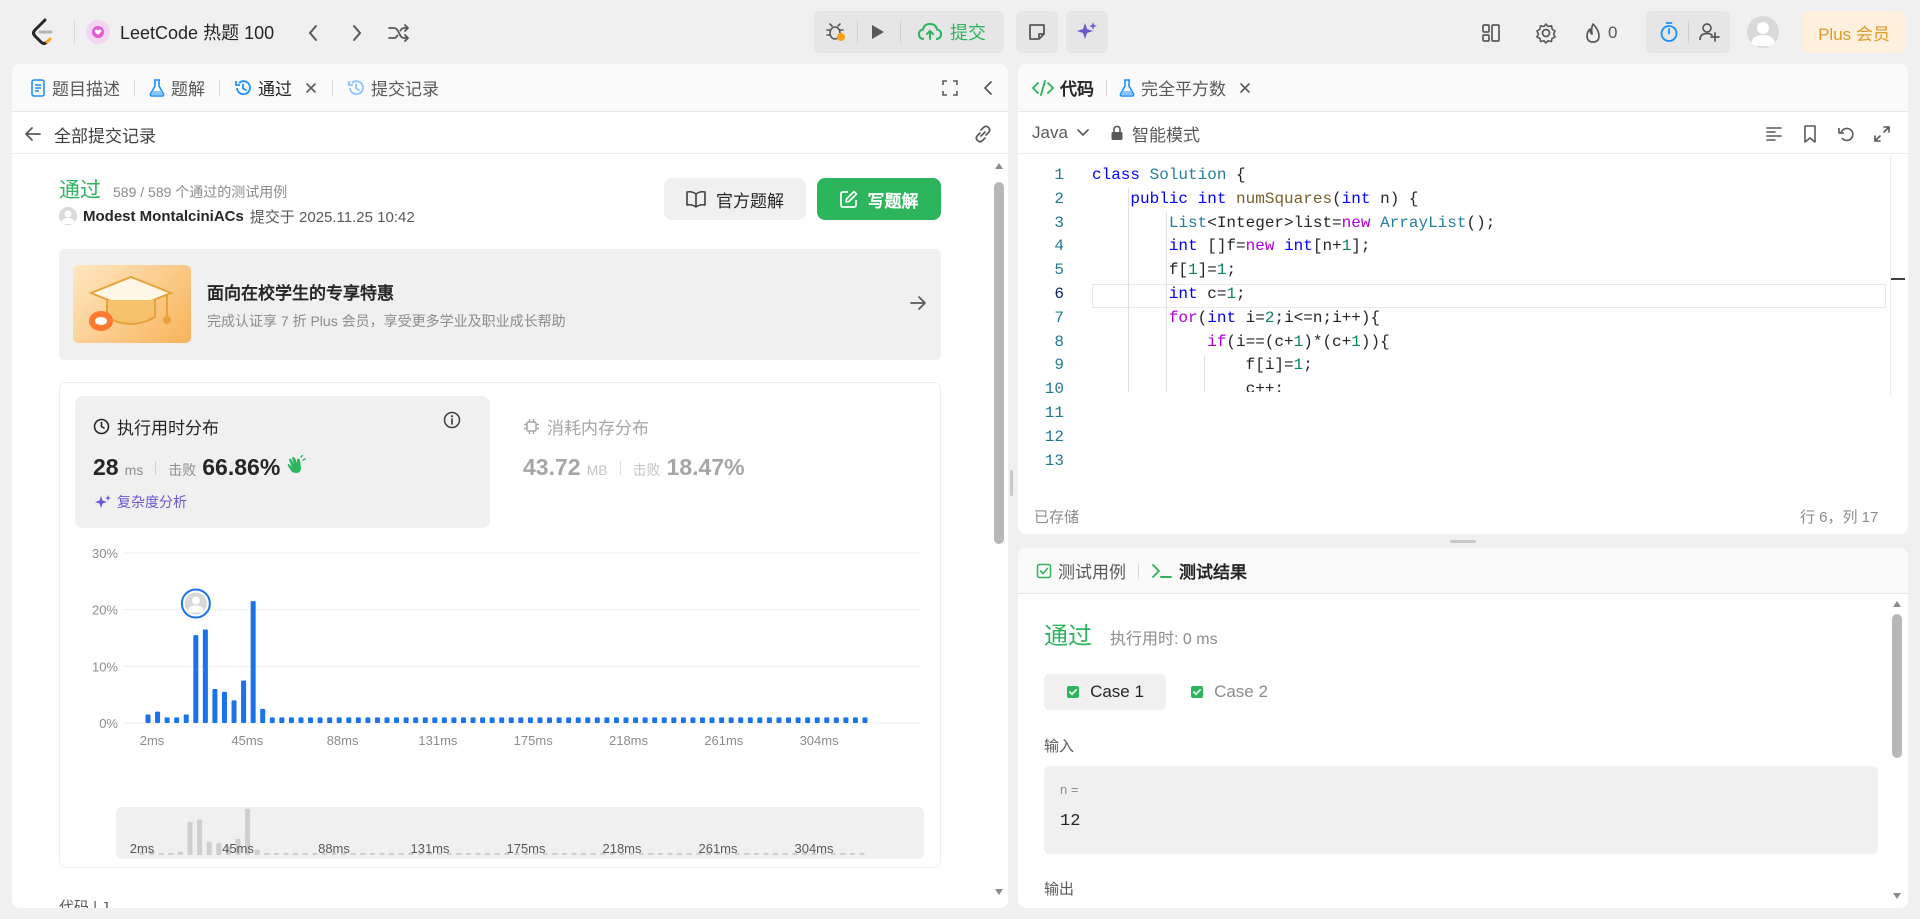 This screenshot has height=919, width=1920. What do you see at coordinates (90, 134) in the screenshot?
I see `back-to-all-submissions: 全部提交记录` at bounding box center [90, 134].